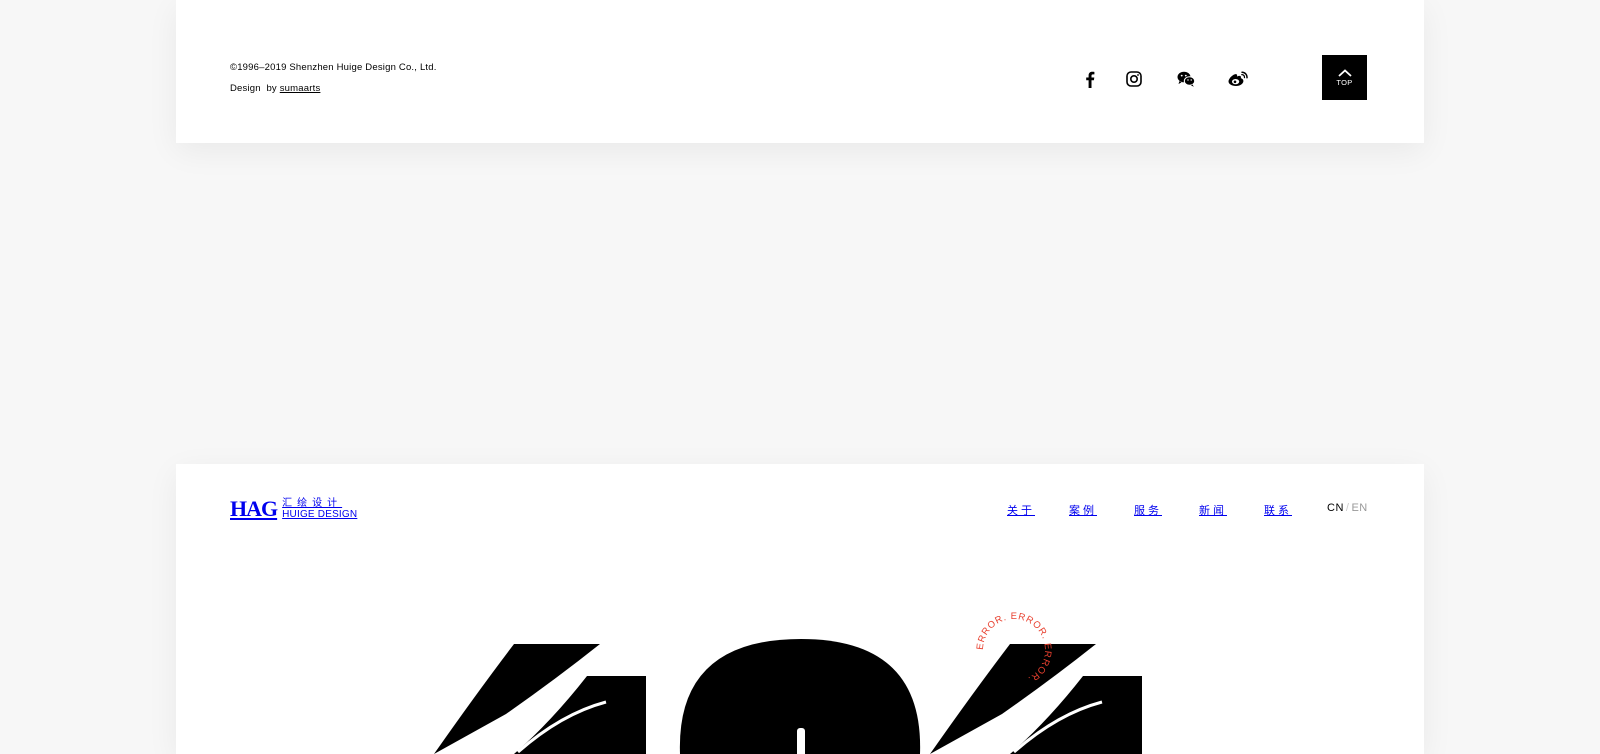  Describe the element at coordinates (1186, 79) in the screenshot. I see `wechat-icon` at that location.